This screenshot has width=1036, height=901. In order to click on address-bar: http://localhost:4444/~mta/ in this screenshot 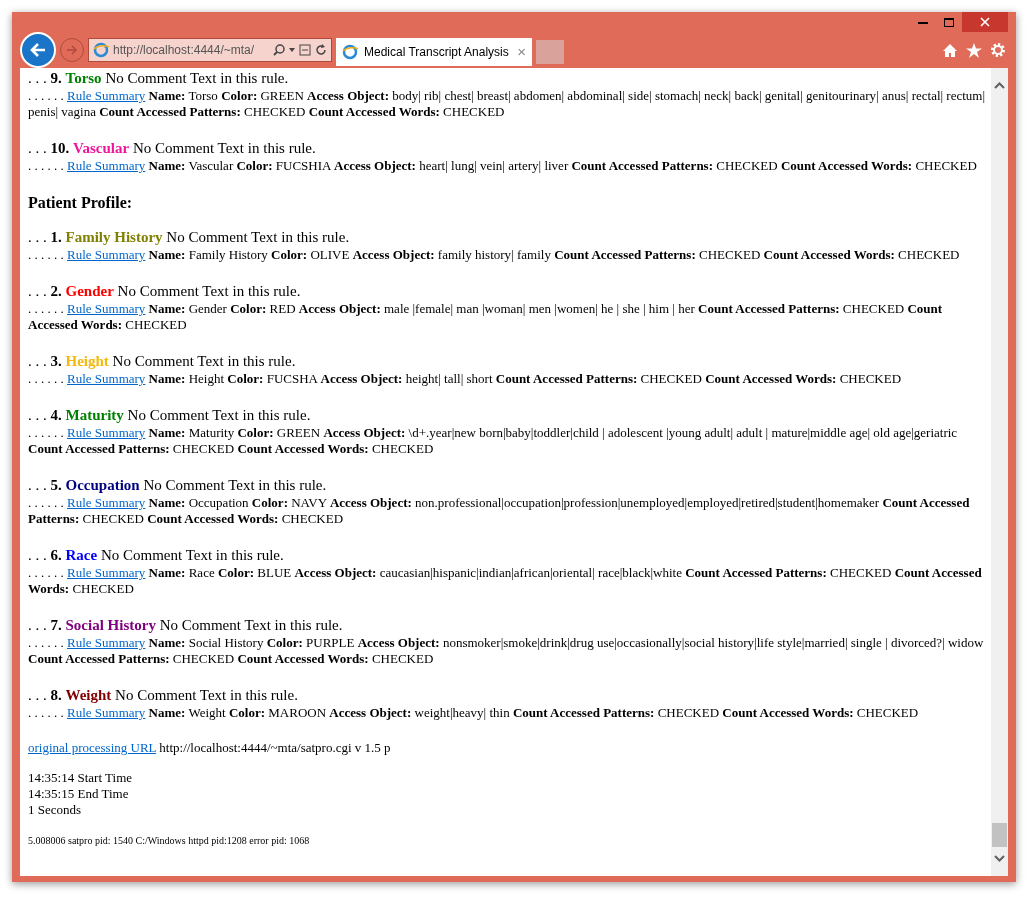, I will do `click(210, 50)`.